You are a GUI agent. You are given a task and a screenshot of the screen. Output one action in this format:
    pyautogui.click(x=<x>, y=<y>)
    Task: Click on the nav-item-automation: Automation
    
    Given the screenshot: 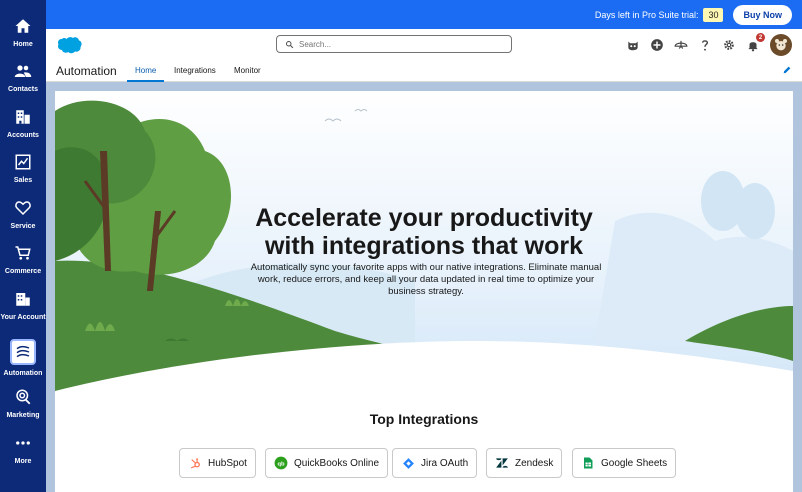 What is the action you would take?
    pyautogui.click(x=23, y=358)
    